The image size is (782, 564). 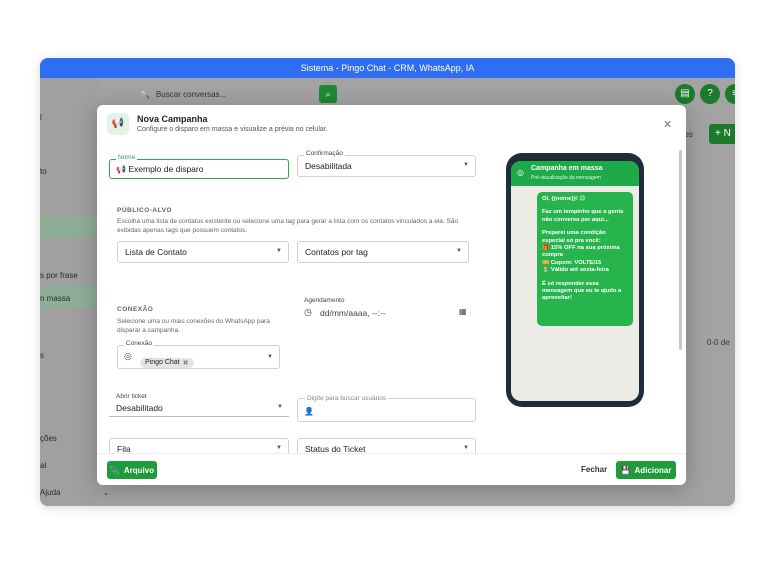 What do you see at coordinates (353, 313) in the screenshot?
I see `schedule-value: dd/mm/aaaa, --:--` at bounding box center [353, 313].